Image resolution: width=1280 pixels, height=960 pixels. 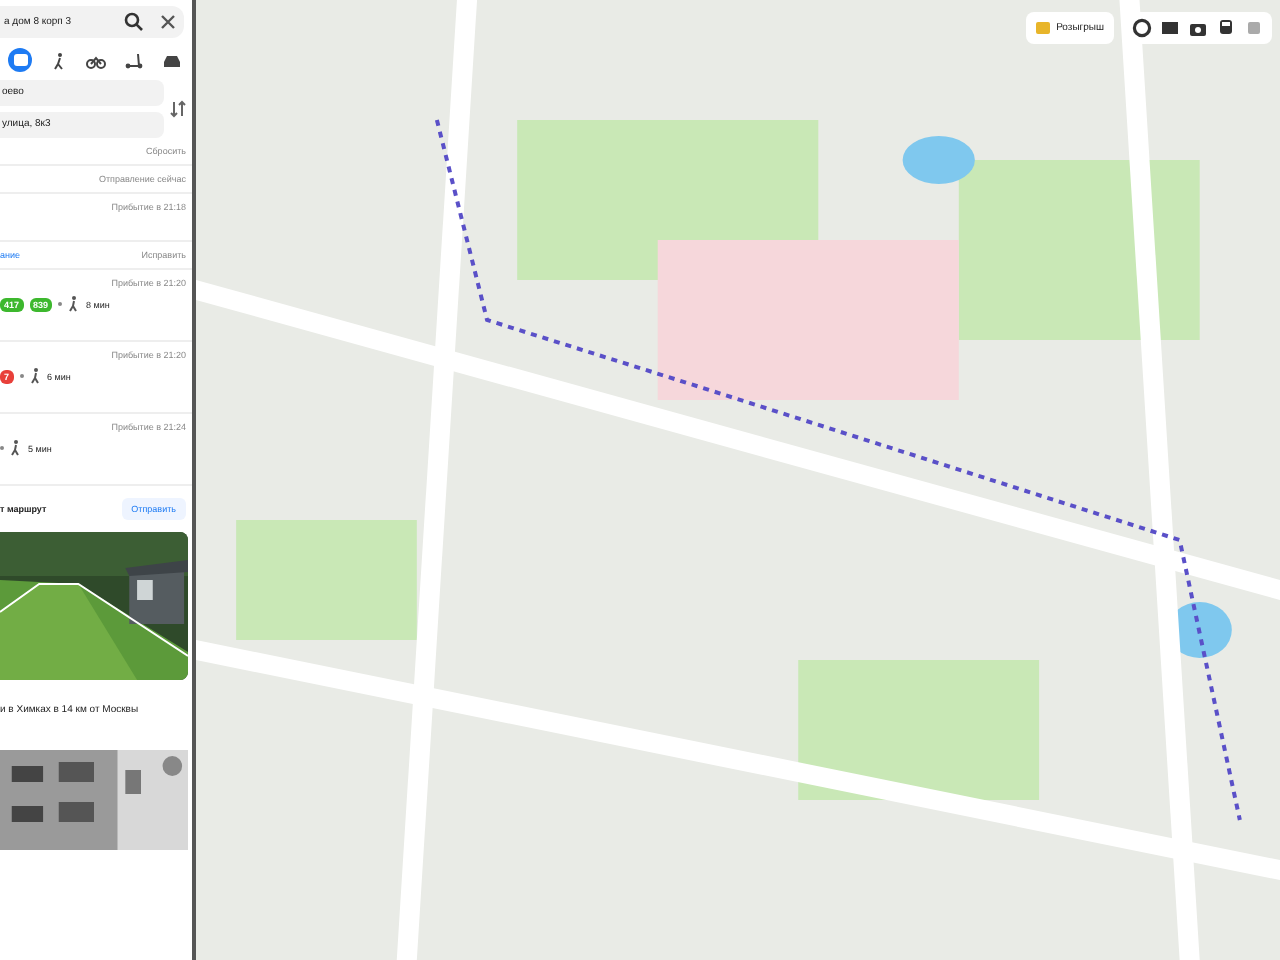 I want to click on transit-mode-tab, so click(x=20, y=60).